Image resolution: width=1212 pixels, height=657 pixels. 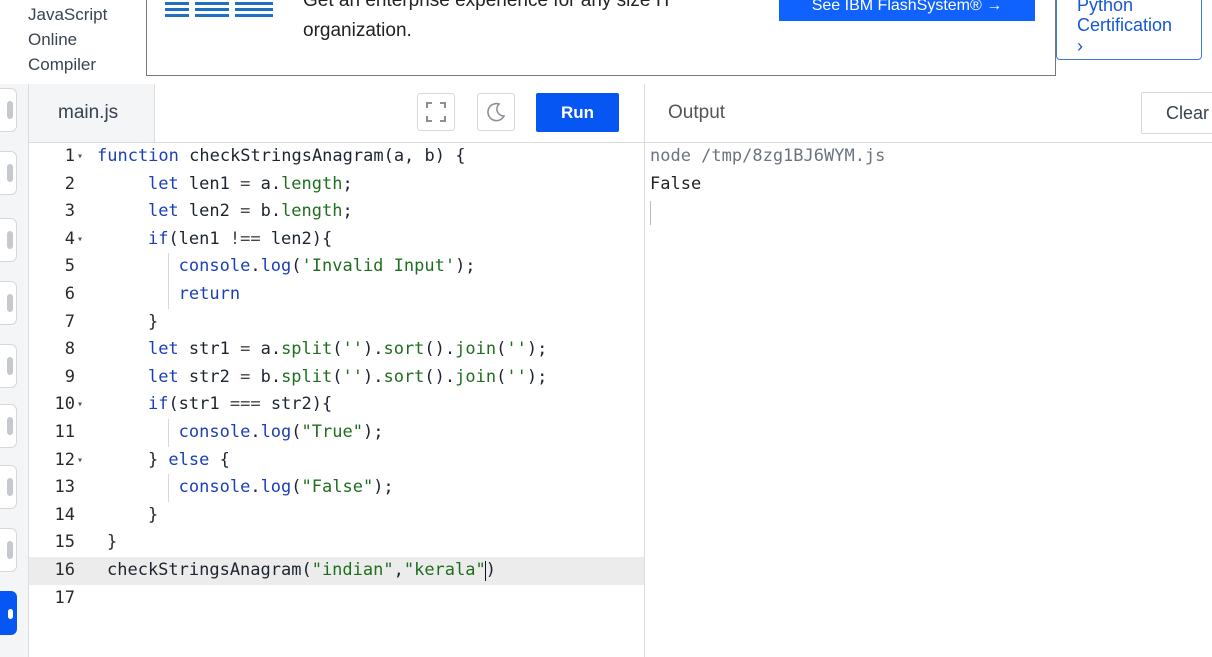 I want to click on code-line: 2 let len1 = a.length;, so click(x=336, y=185).